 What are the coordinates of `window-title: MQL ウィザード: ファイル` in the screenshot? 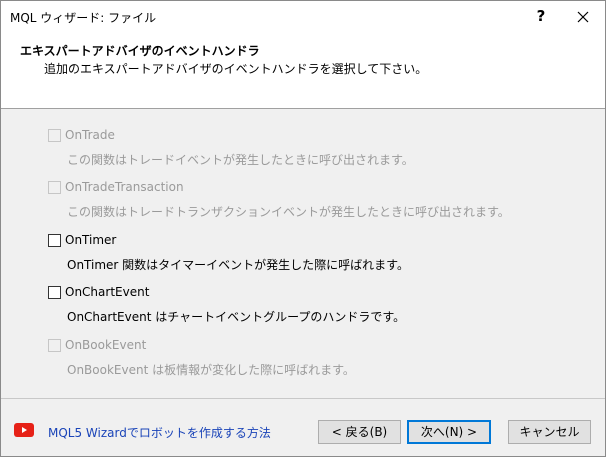 It's located at (83, 18).